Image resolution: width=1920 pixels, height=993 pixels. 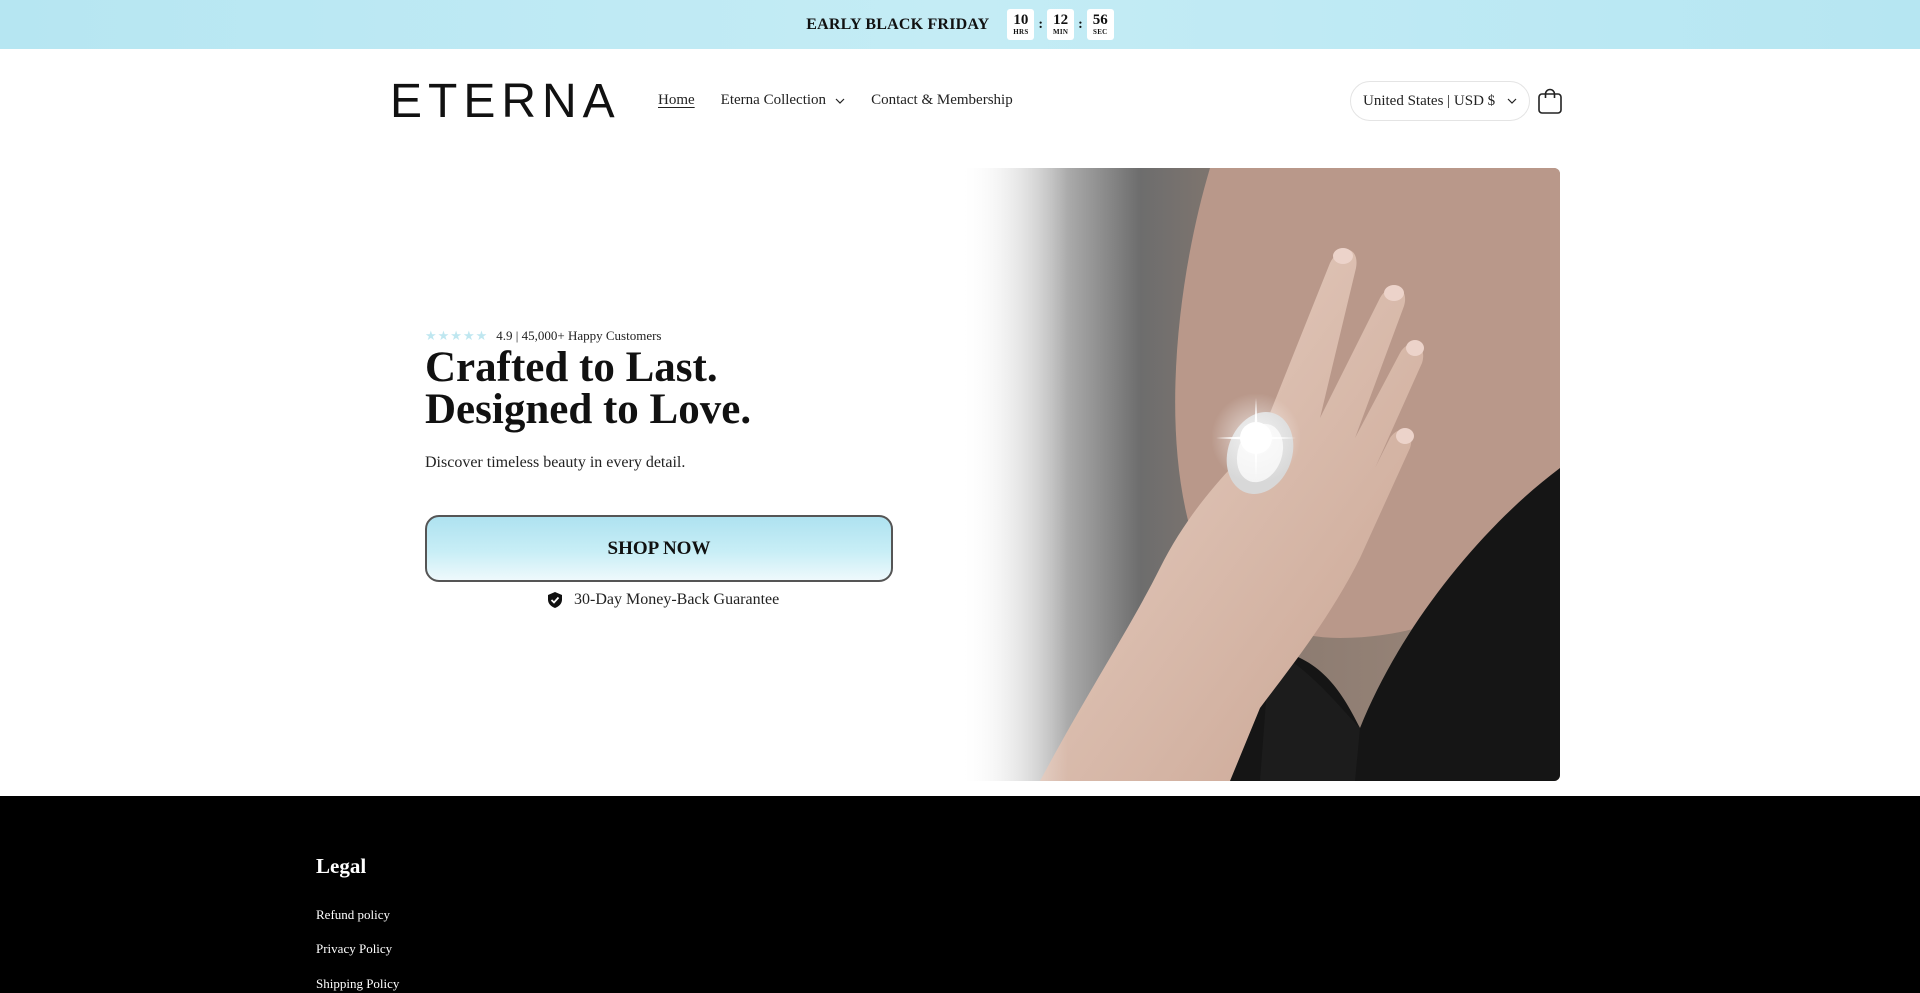 I want to click on timer-seconds: 56 SEC, so click(x=1100, y=24).